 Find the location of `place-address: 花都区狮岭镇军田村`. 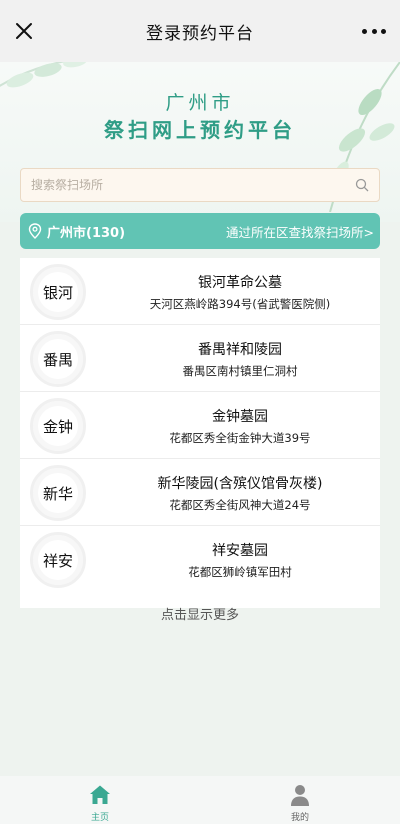

place-address: 花都区狮岭镇军田村 is located at coordinates (240, 572).